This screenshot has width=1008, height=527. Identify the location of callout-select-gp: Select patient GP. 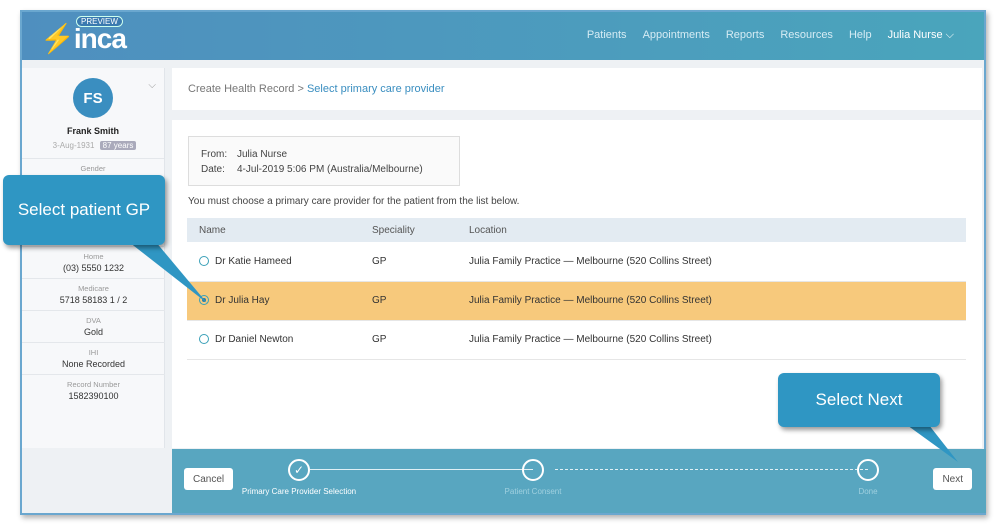
(84, 210).